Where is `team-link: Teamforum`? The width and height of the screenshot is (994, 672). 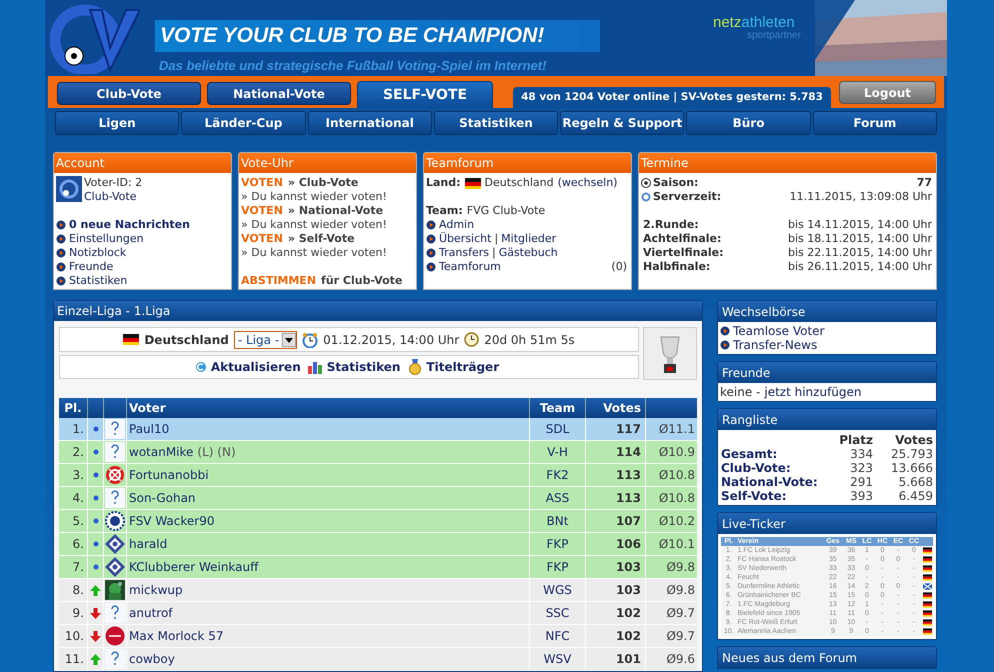 team-link: Teamforum is located at coordinates (470, 267).